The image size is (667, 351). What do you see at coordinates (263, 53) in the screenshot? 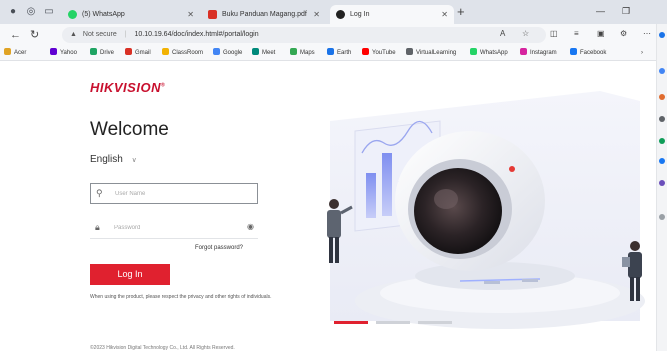
I see `bookmark-meet: Meet` at bounding box center [263, 53].